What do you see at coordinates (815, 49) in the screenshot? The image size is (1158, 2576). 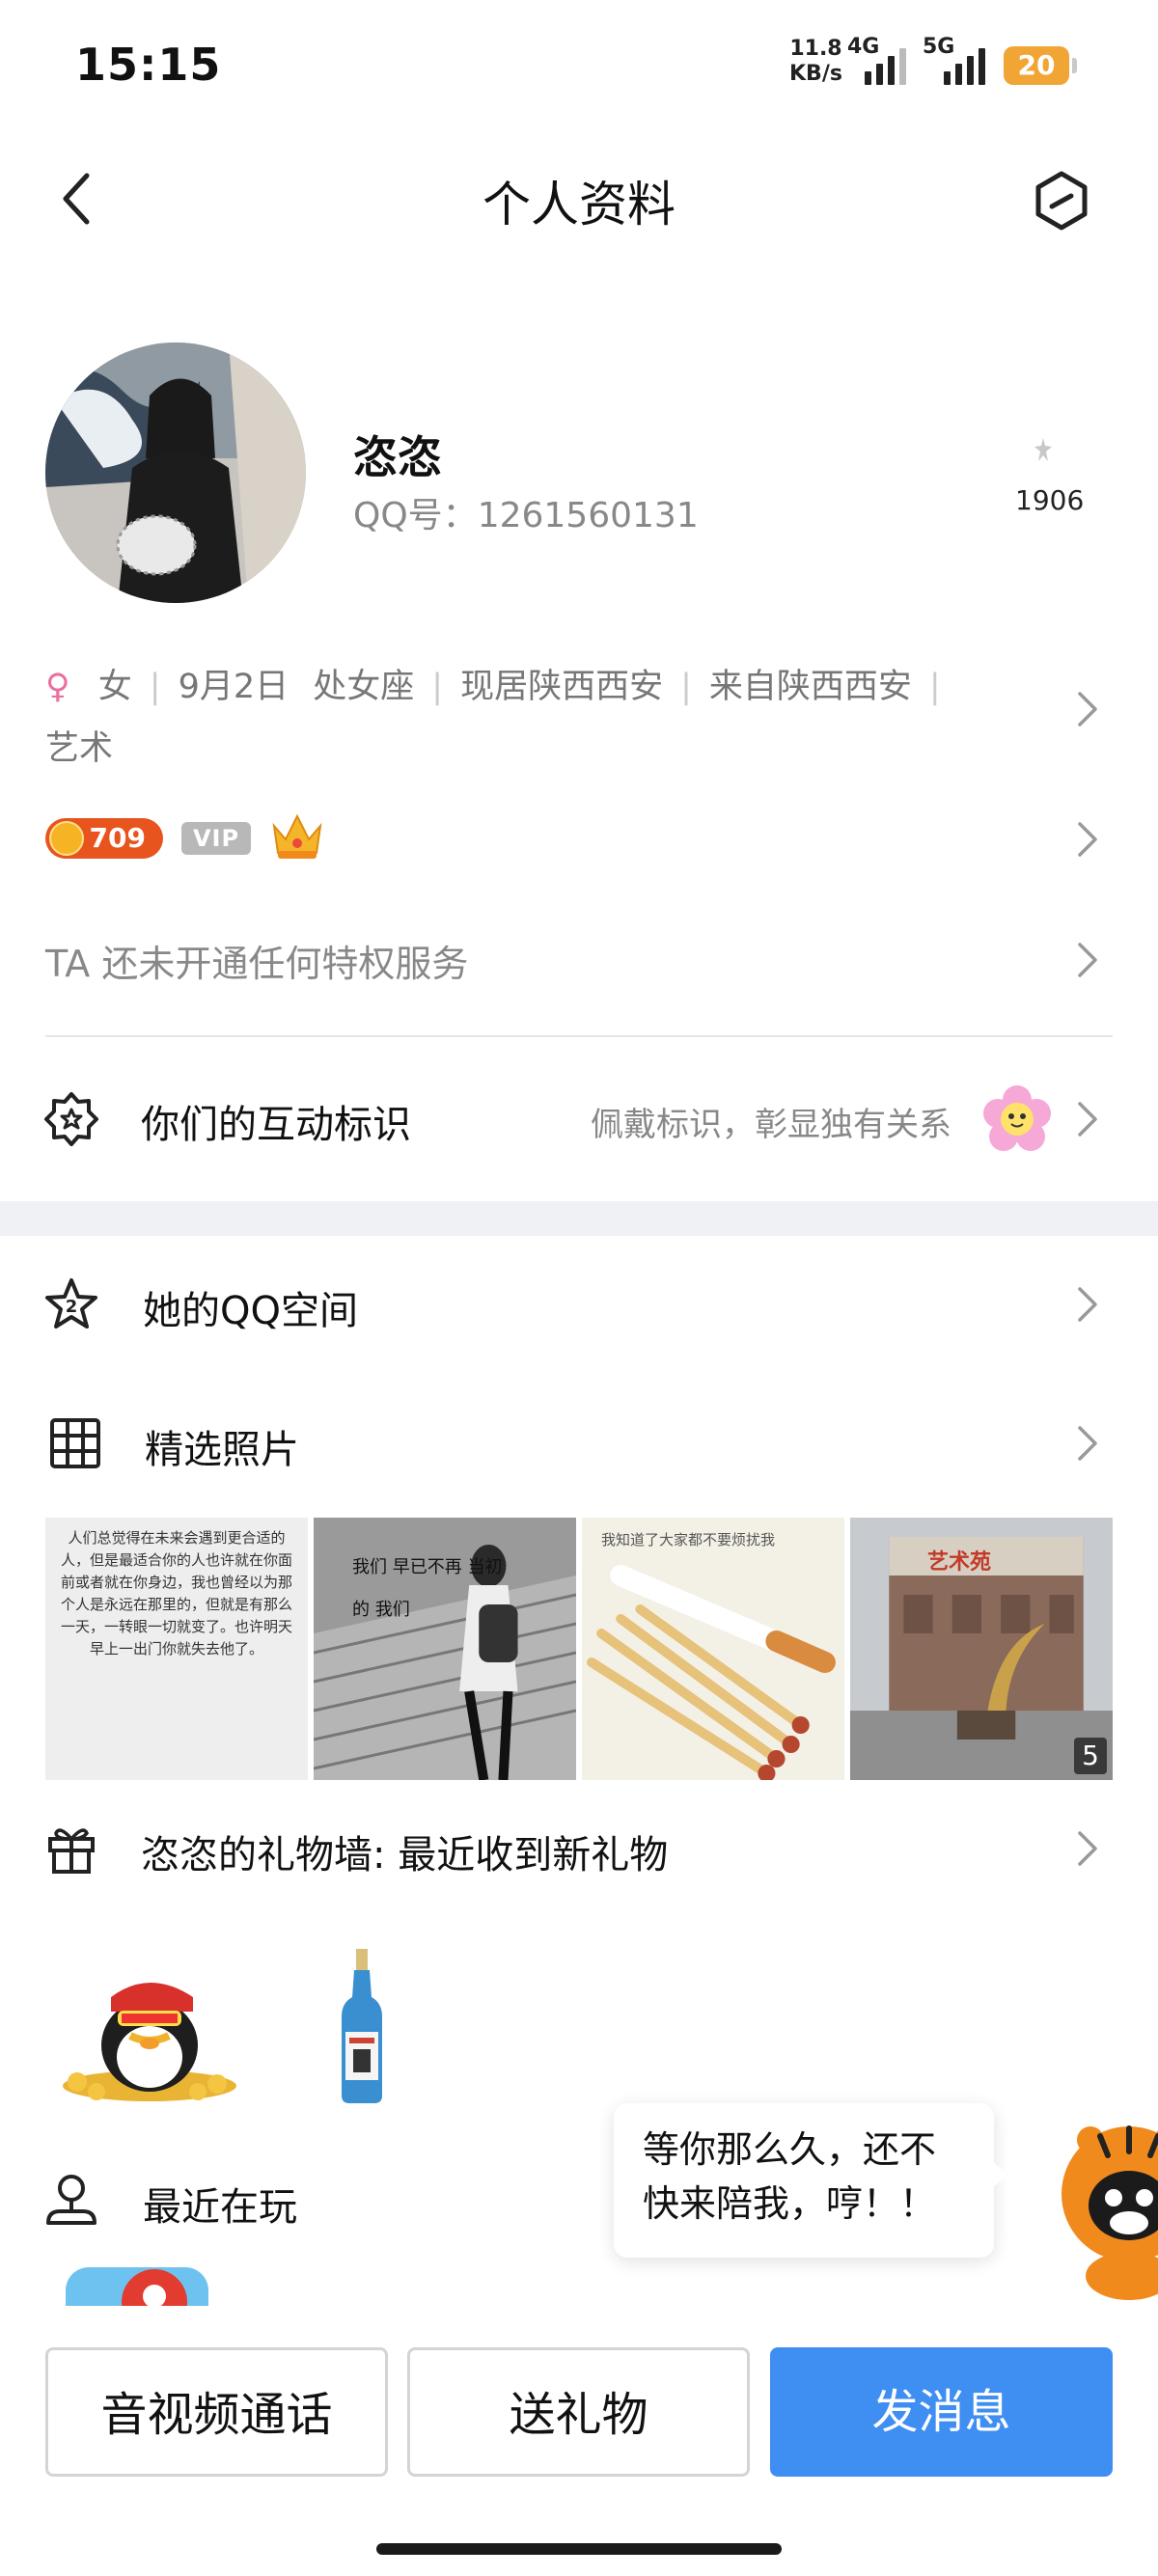 I see `speed-value: 11.8` at bounding box center [815, 49].